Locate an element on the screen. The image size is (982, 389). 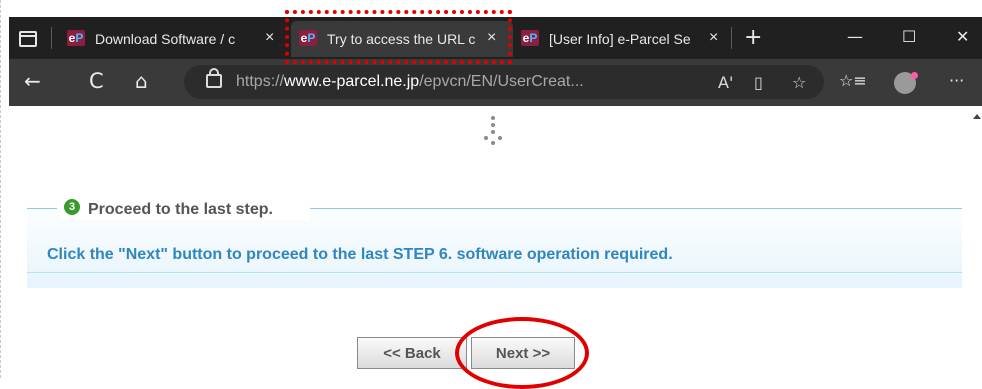
scroll-up-icon is located at coordinates (977, 116).